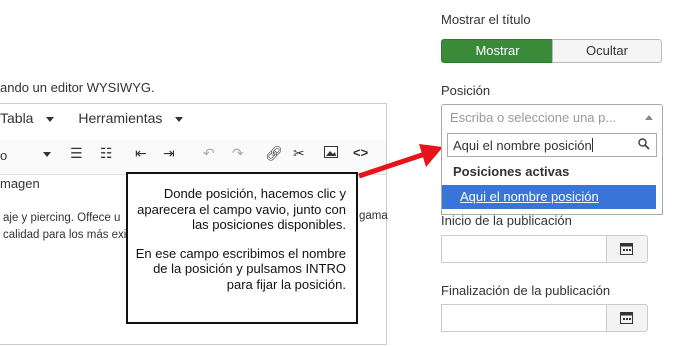 The width and height of the screenshot is (690, 346). What do you see at coordinates (649, 117) in the screenshot?
I see `chevron-up-icon` at bounding box center [649, 117].